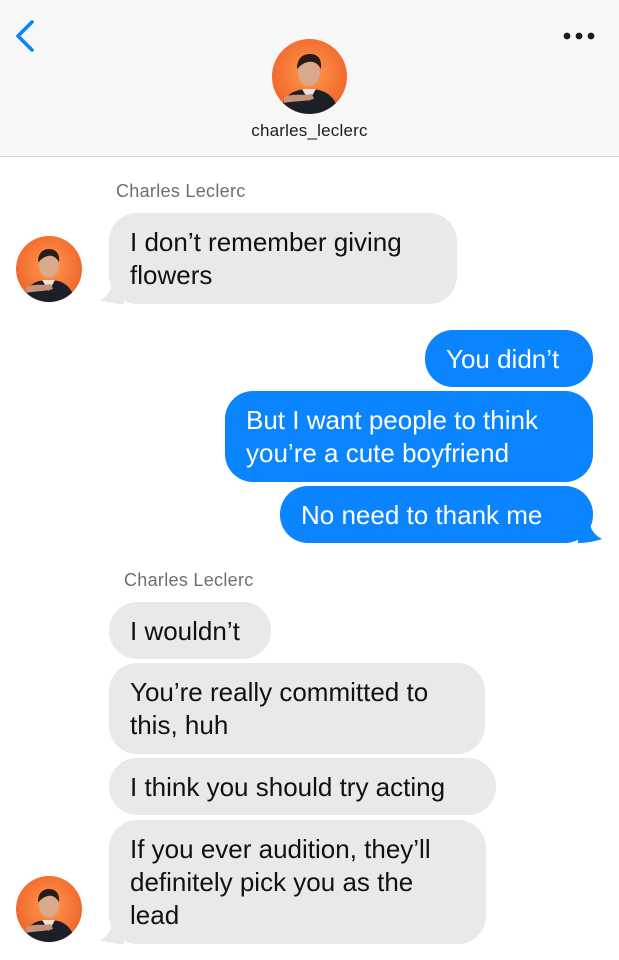 This screenshot has width=619, height=960. What do you see at coordinates (279, 692) in the screenshot?
I see `message-line: You’re really committed to` at bounding box center [279, 692].